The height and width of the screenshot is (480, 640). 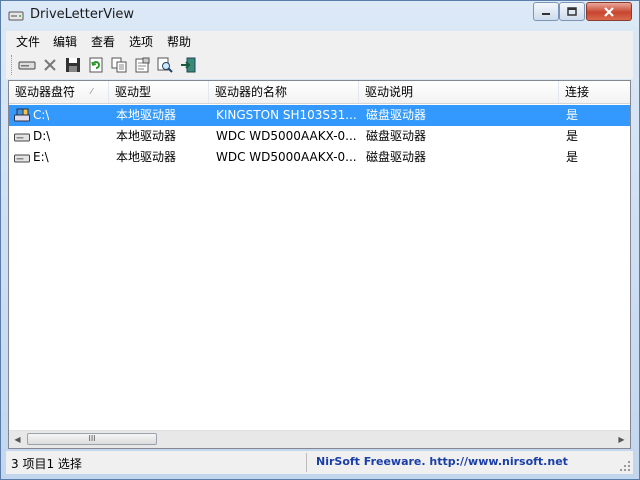 I want to click on drive-letter-cell: E:\, so click(x=41, y=157).